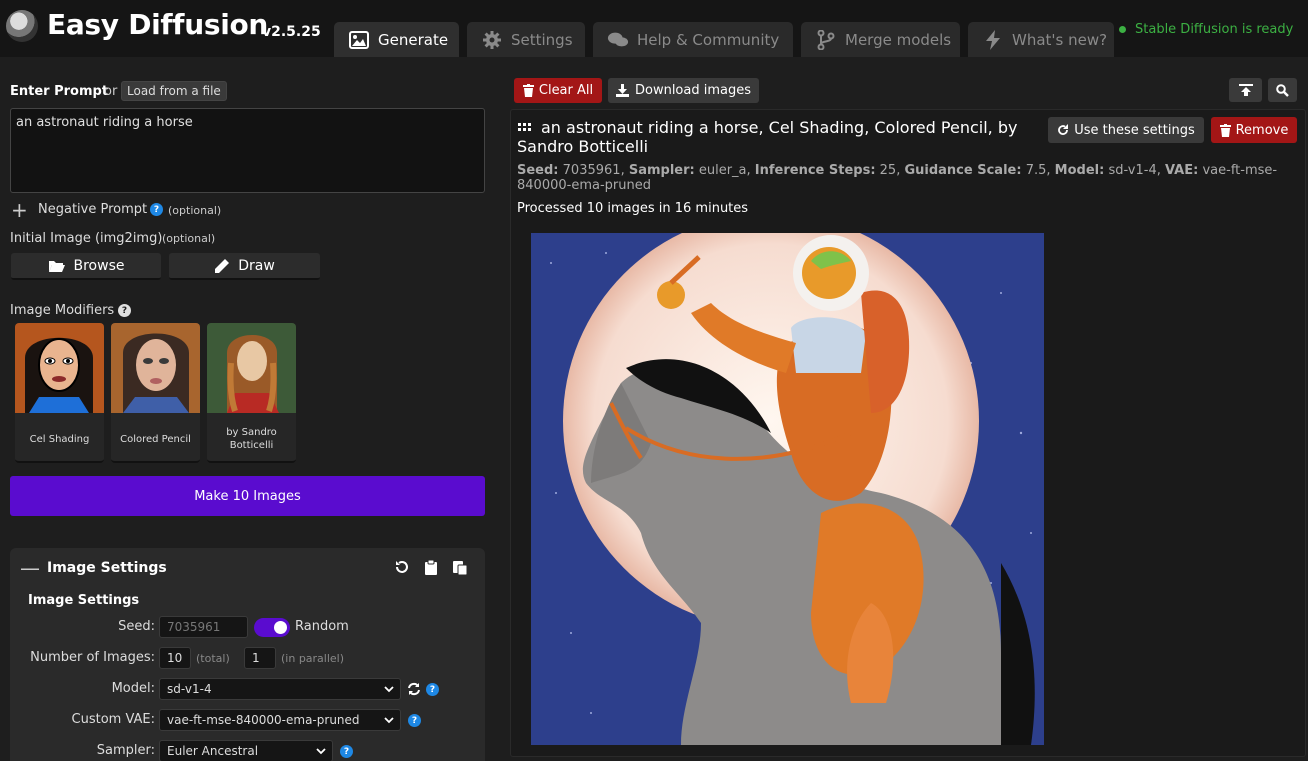 This screenshot has height=761, width=1308. I want to click on modifier-card-cel-shading: Cel Shading, so click(59, 393).